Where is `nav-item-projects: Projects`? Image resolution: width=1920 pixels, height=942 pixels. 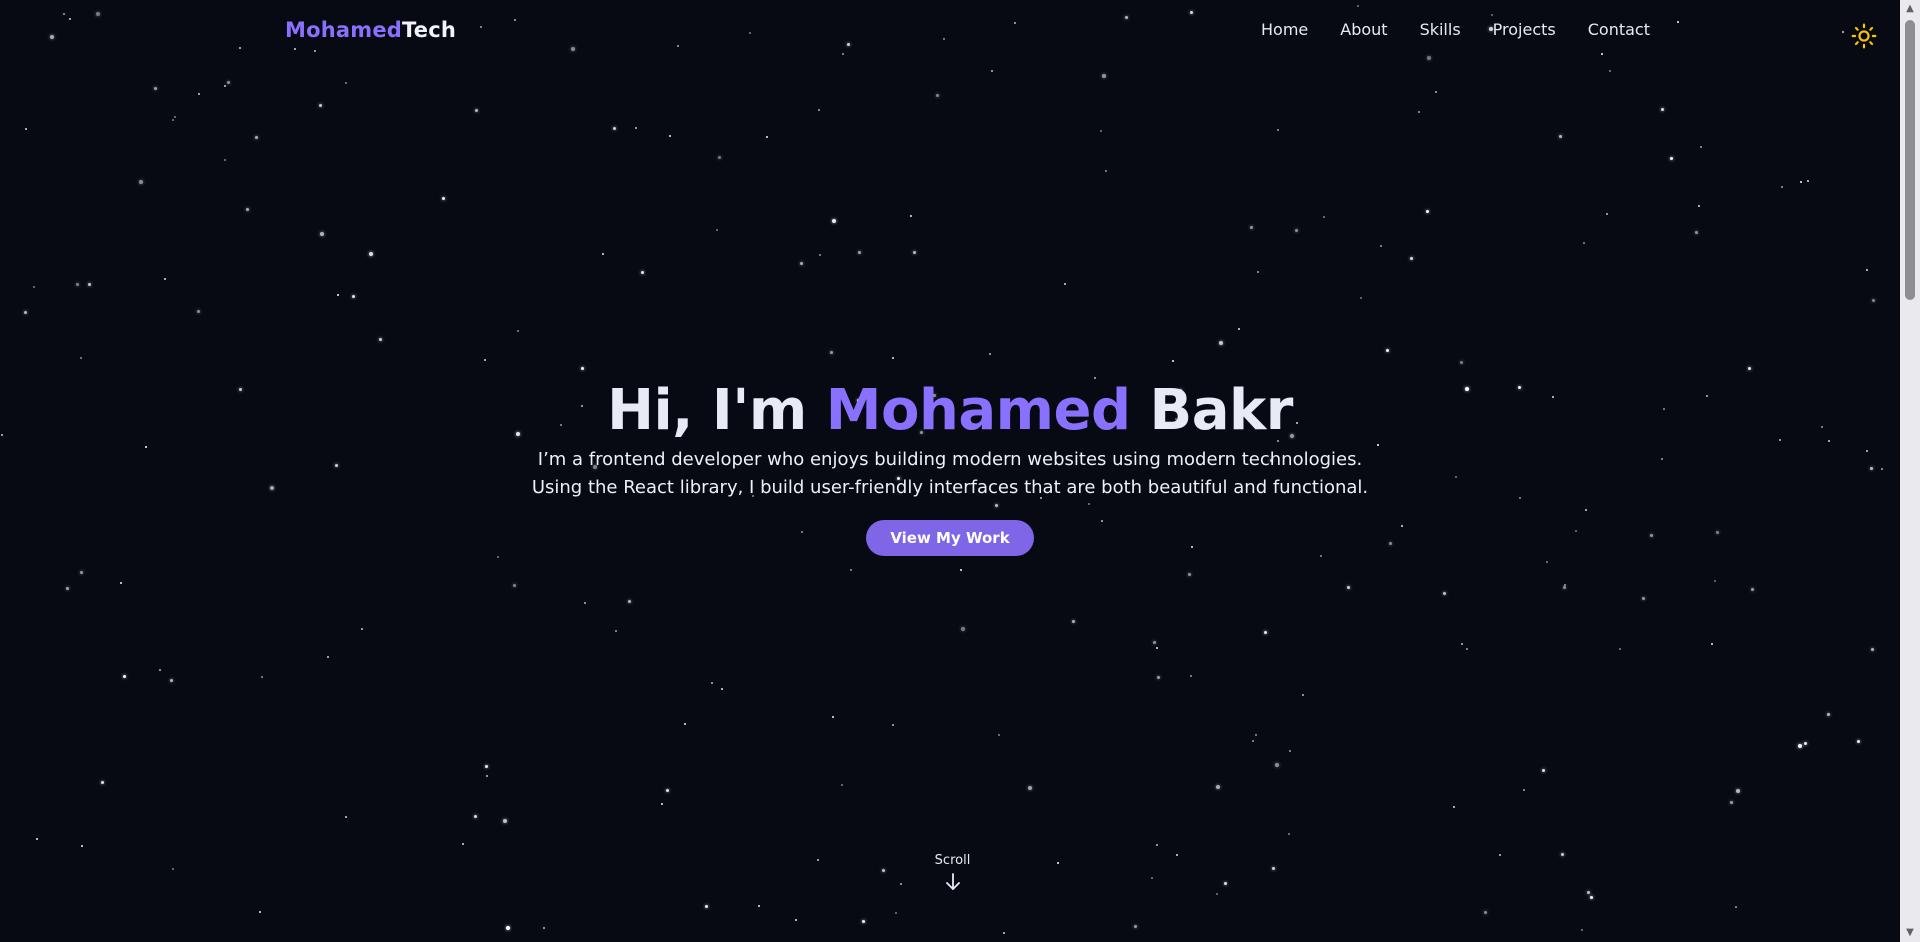
nav-item-projects: Projects is located at coordinates (1524, 29).